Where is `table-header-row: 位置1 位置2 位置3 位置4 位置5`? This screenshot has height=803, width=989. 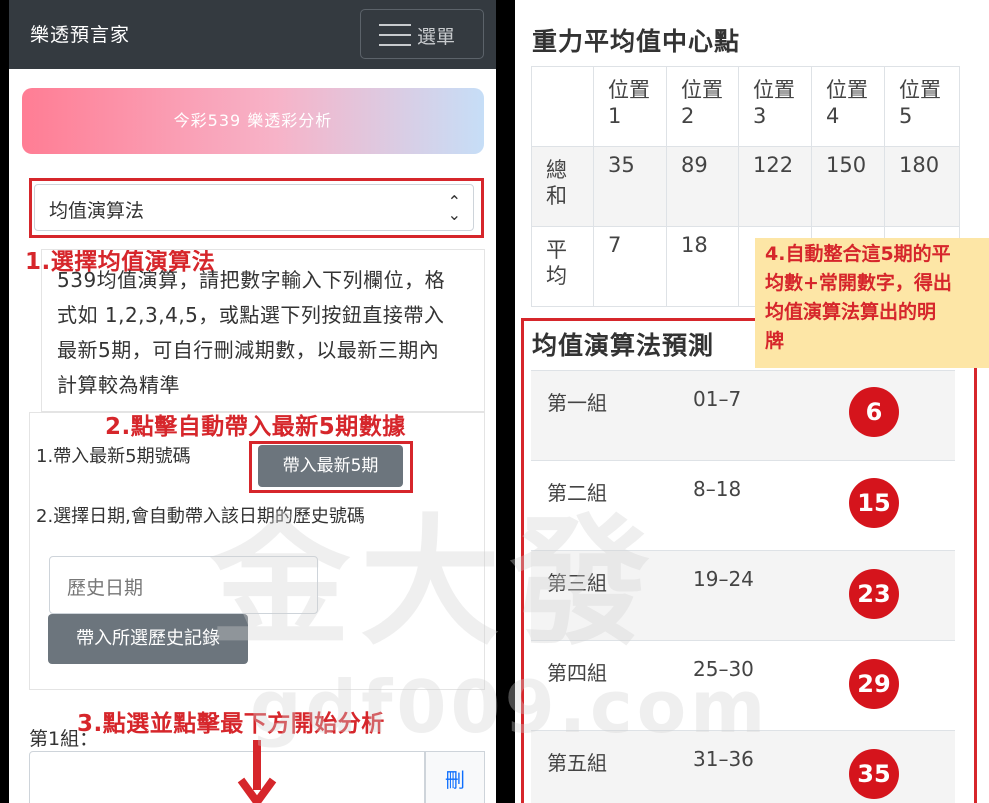 table-header-row: 位置1 位置2 位置3 位置4 位置5 is located at coordinates (745, 106).